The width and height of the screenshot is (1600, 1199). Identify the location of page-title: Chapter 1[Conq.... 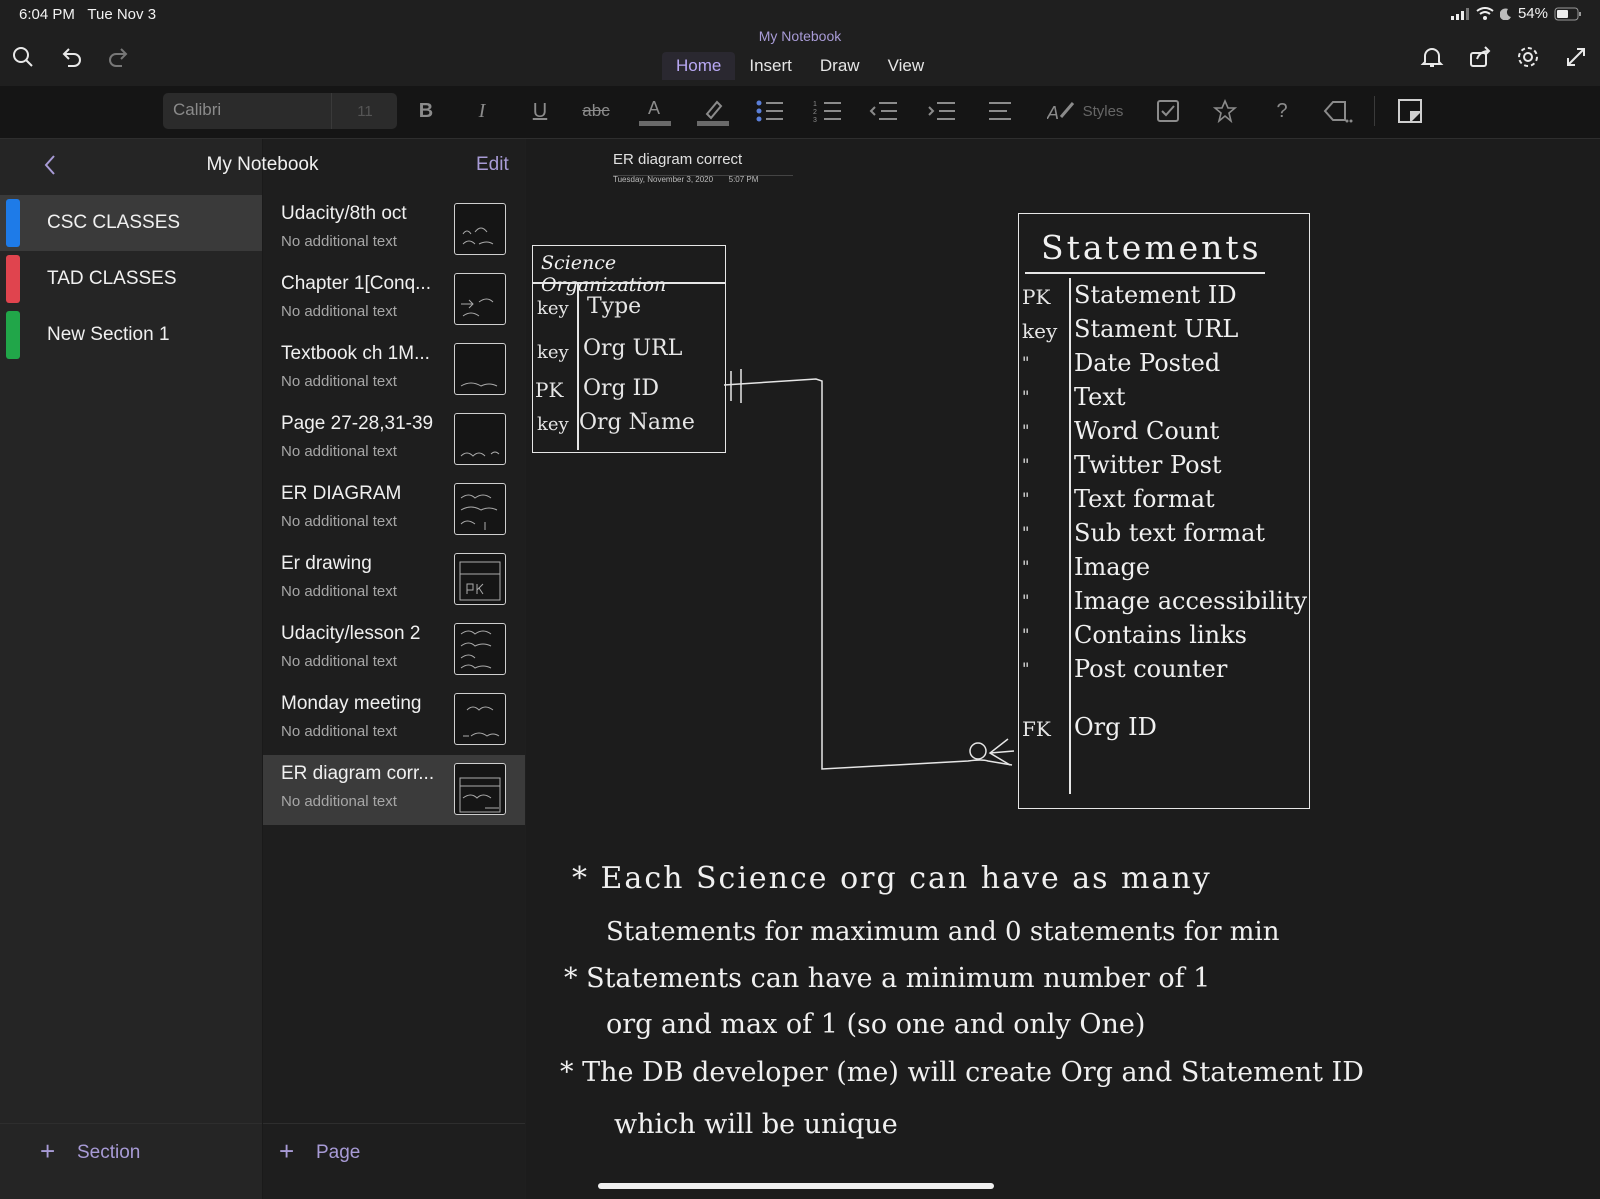
(356, 283).